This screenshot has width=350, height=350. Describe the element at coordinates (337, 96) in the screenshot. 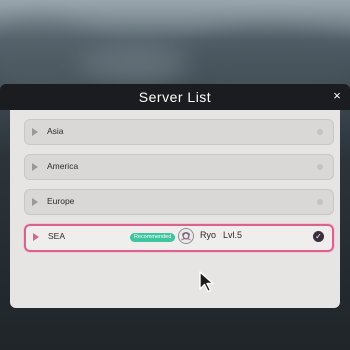

I see `close-icon: ×` at that location.